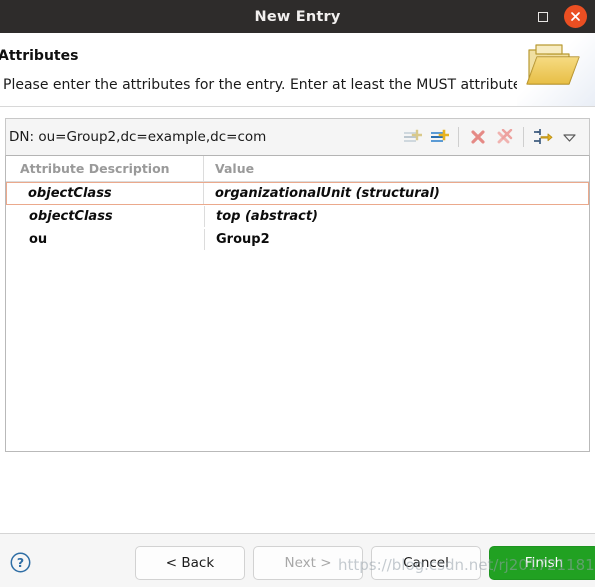 The width and height of the screenshot is (595, 587). I want to click on toolbar-separator, so click(458, 137).